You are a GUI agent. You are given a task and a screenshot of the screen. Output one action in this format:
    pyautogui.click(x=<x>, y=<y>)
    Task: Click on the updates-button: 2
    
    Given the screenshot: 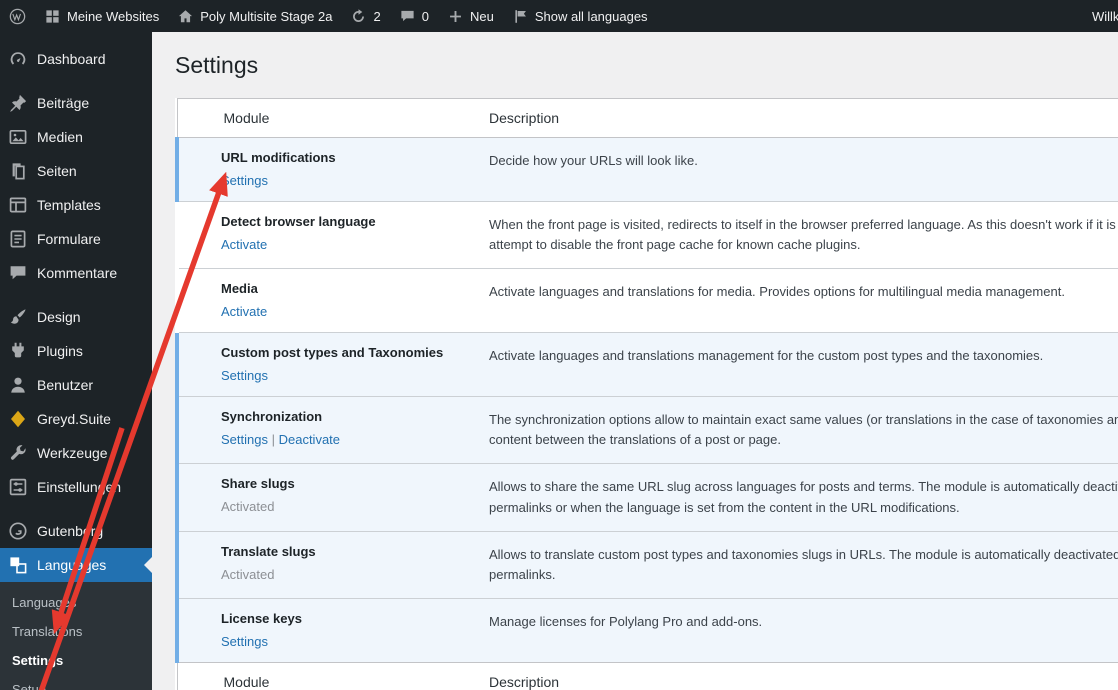 What is the action you would take?
    pyautogui.click(x=365, y=16)
    